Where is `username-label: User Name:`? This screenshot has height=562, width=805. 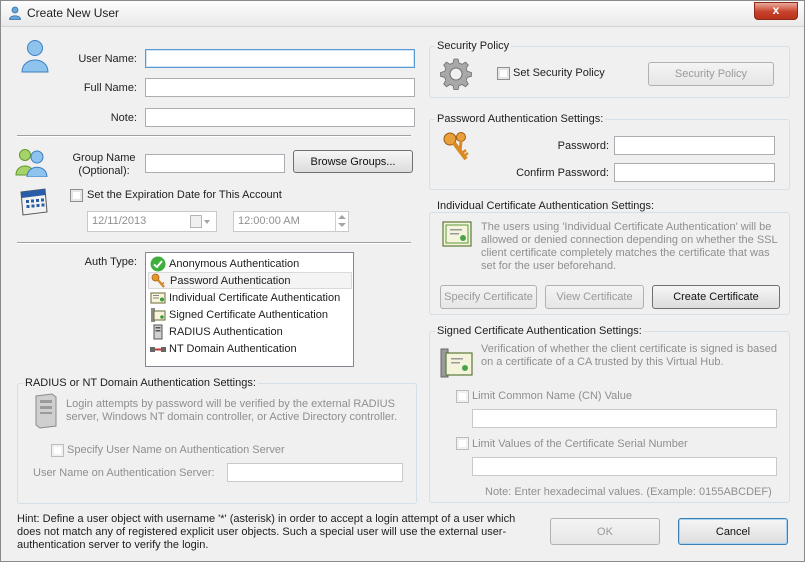 username-label: User Name: is located at coordinates (107, 59).